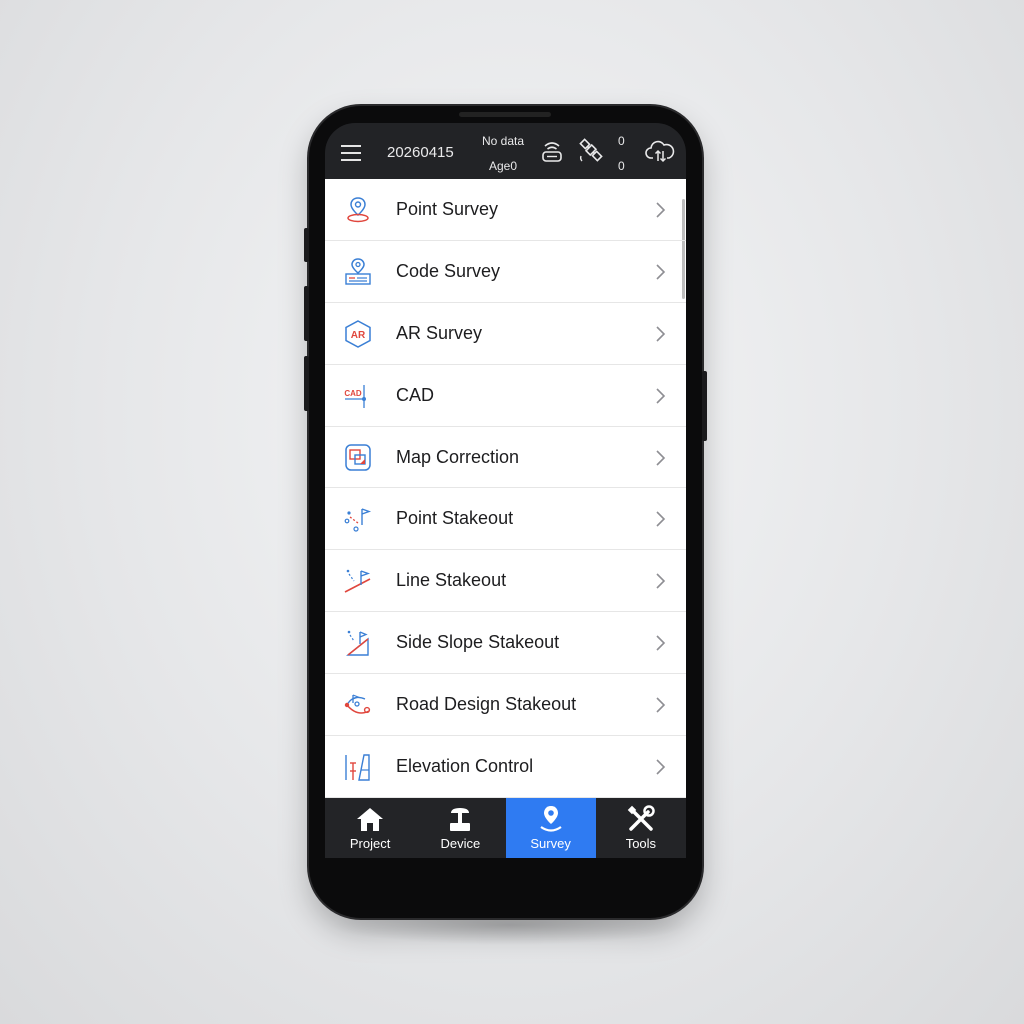 Image resolution: width=1024 pixels, height=1024 pixels. I want to click on menu-item-elevation-control: Elevation Control, so click(505, 767).